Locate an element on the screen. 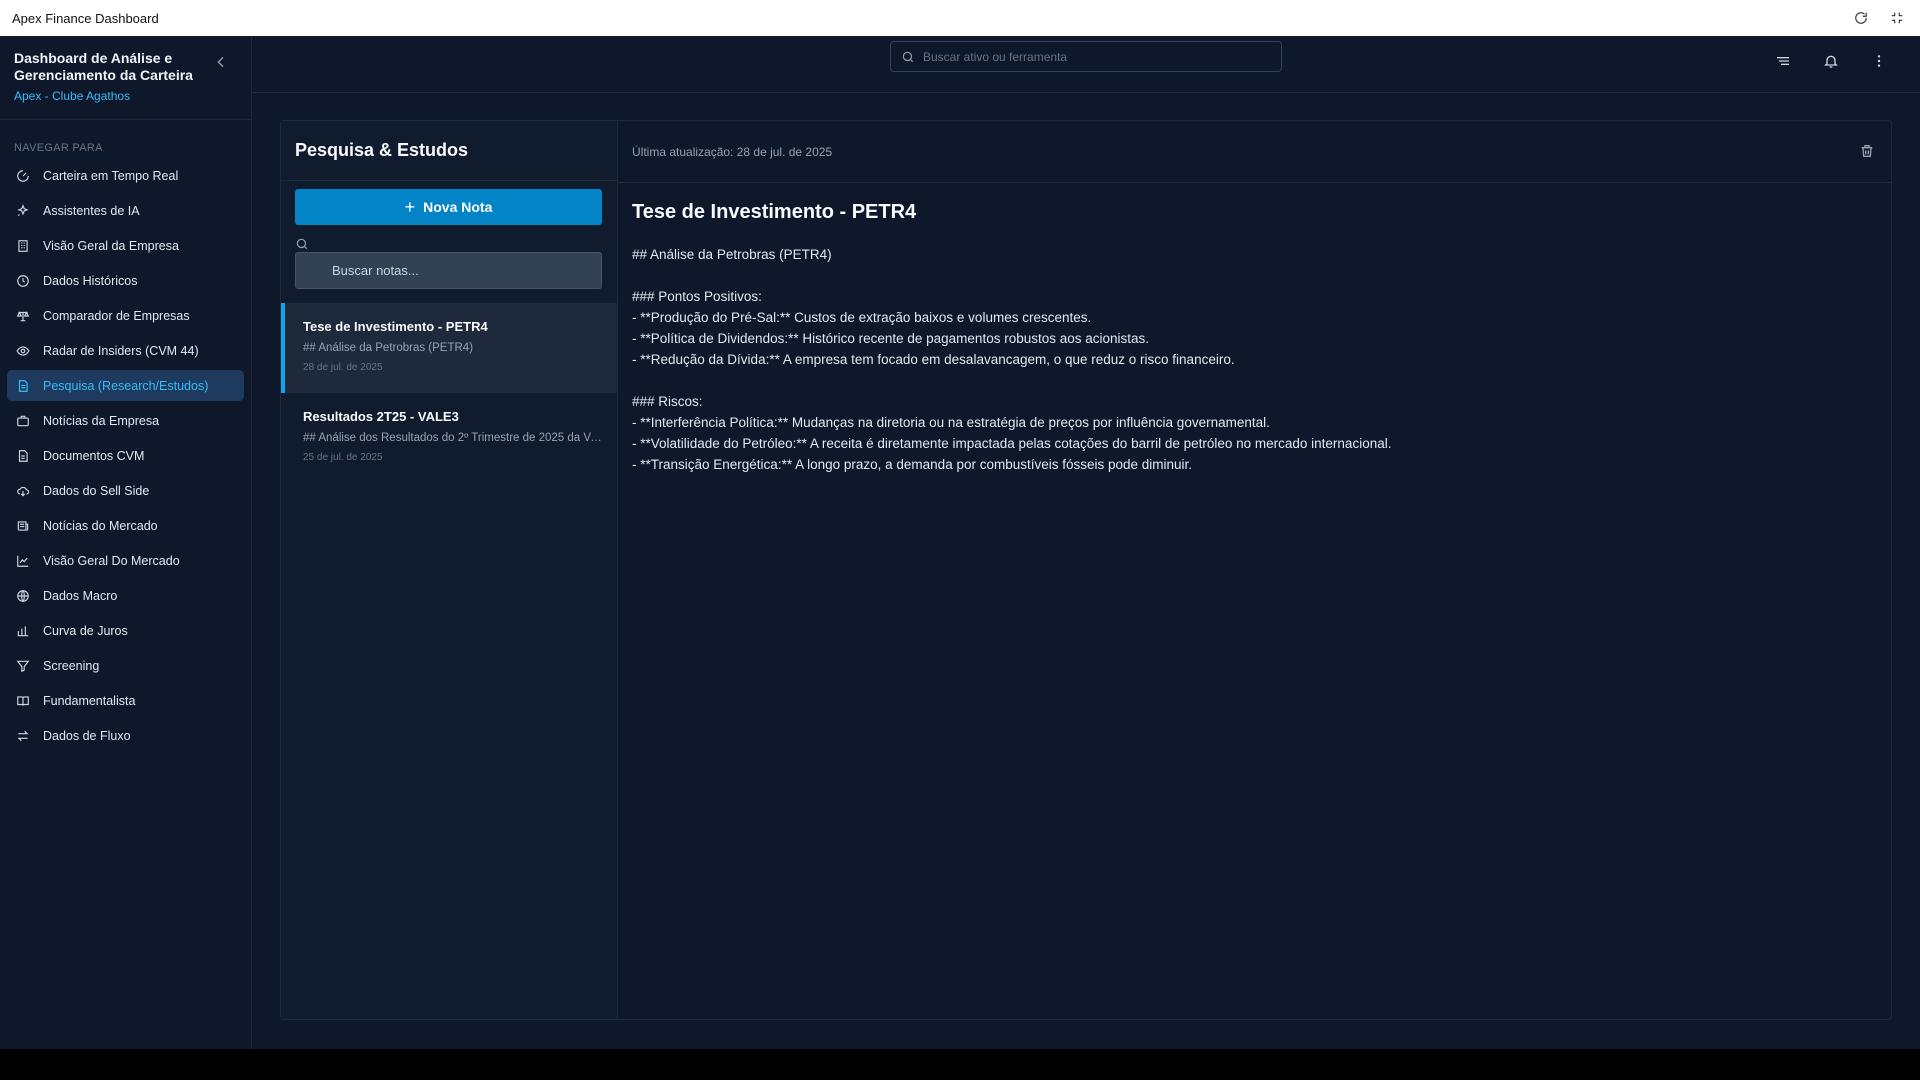 This screenshot has height=1080, width=1920. sidebar-item-label: Dados Históricos is located at coordinates (90, 280).